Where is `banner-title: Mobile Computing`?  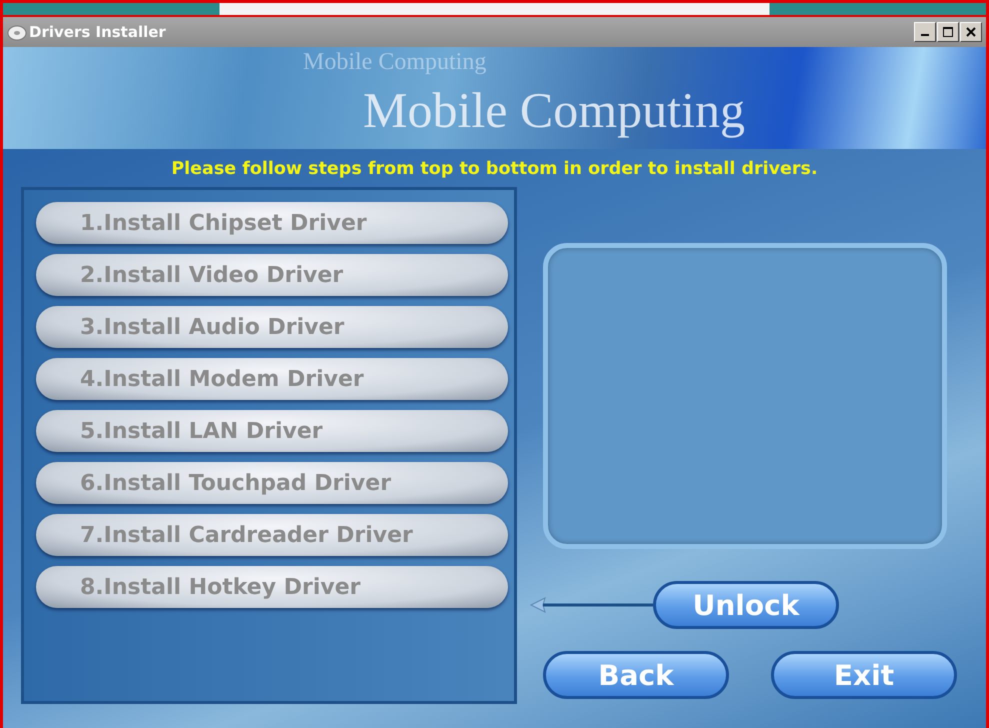 banner-title: Mobile Computing is located at coordinates (554, 110).